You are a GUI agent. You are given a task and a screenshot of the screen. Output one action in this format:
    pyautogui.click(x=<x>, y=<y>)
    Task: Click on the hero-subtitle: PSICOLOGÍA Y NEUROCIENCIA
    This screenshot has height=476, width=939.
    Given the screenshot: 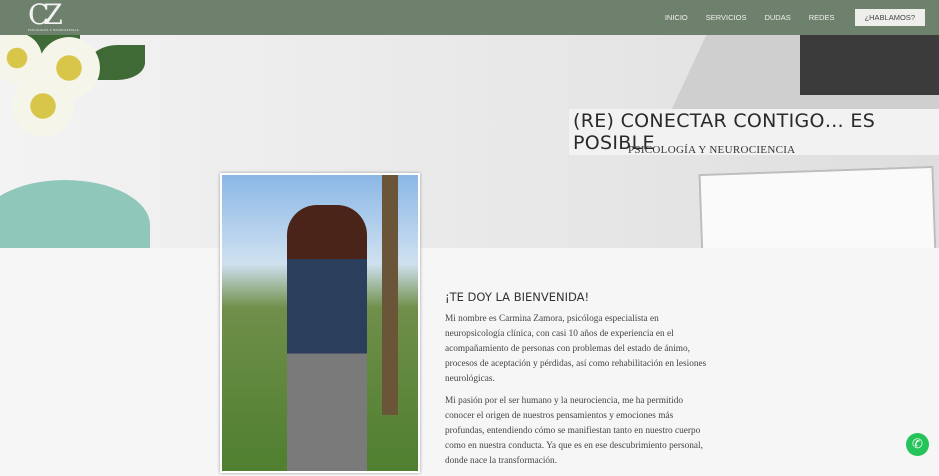 What is the action you would take?
    pyautogui.click(x=712, y=150)
    